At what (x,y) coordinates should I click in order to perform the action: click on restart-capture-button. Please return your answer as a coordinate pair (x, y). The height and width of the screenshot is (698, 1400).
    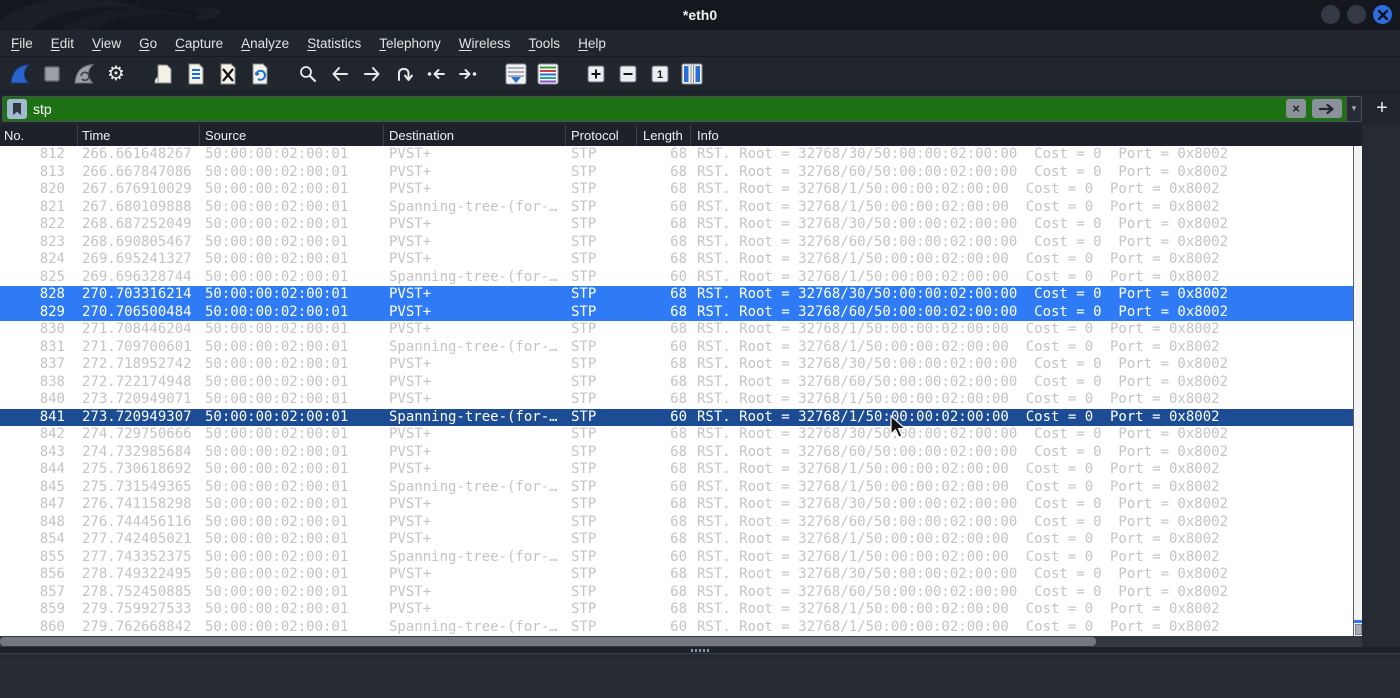
    Looking at the image, I should click on (84, 74).